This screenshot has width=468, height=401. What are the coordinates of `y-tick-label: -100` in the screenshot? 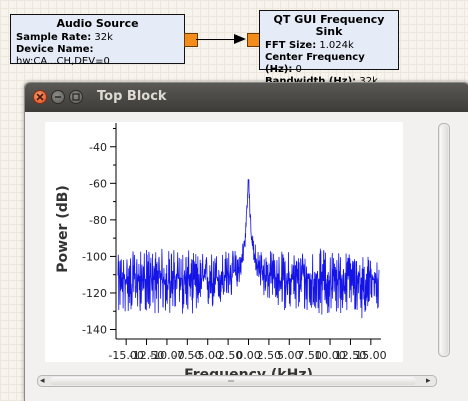 It's located at (94, 256).